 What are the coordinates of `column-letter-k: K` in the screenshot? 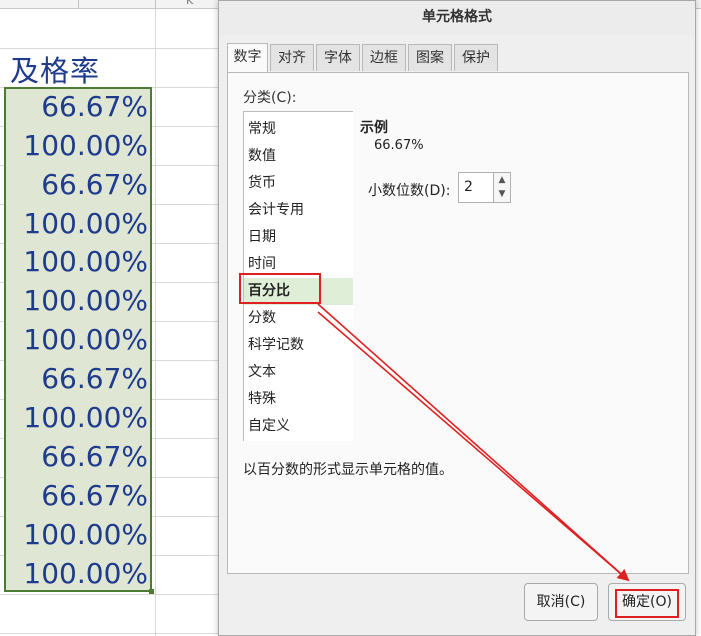 It's located at (190, 3).